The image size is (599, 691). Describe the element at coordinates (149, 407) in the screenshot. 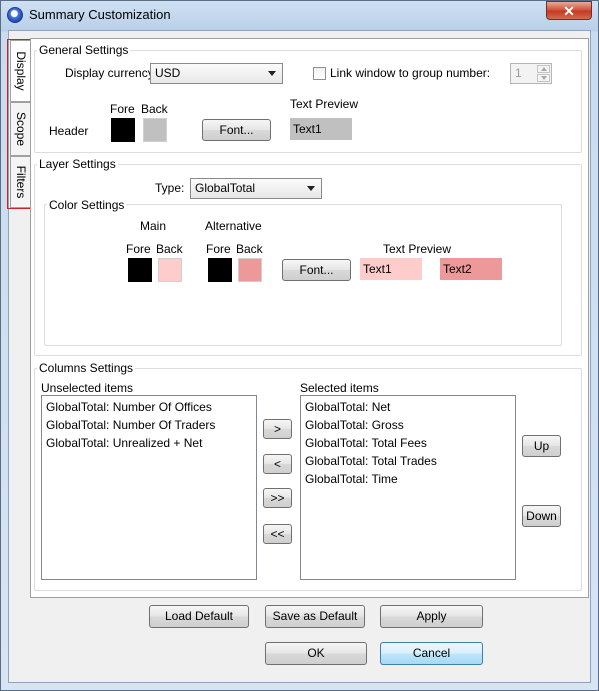

I see `list-item: GlobalTotal: Number Of Offices` at that location.